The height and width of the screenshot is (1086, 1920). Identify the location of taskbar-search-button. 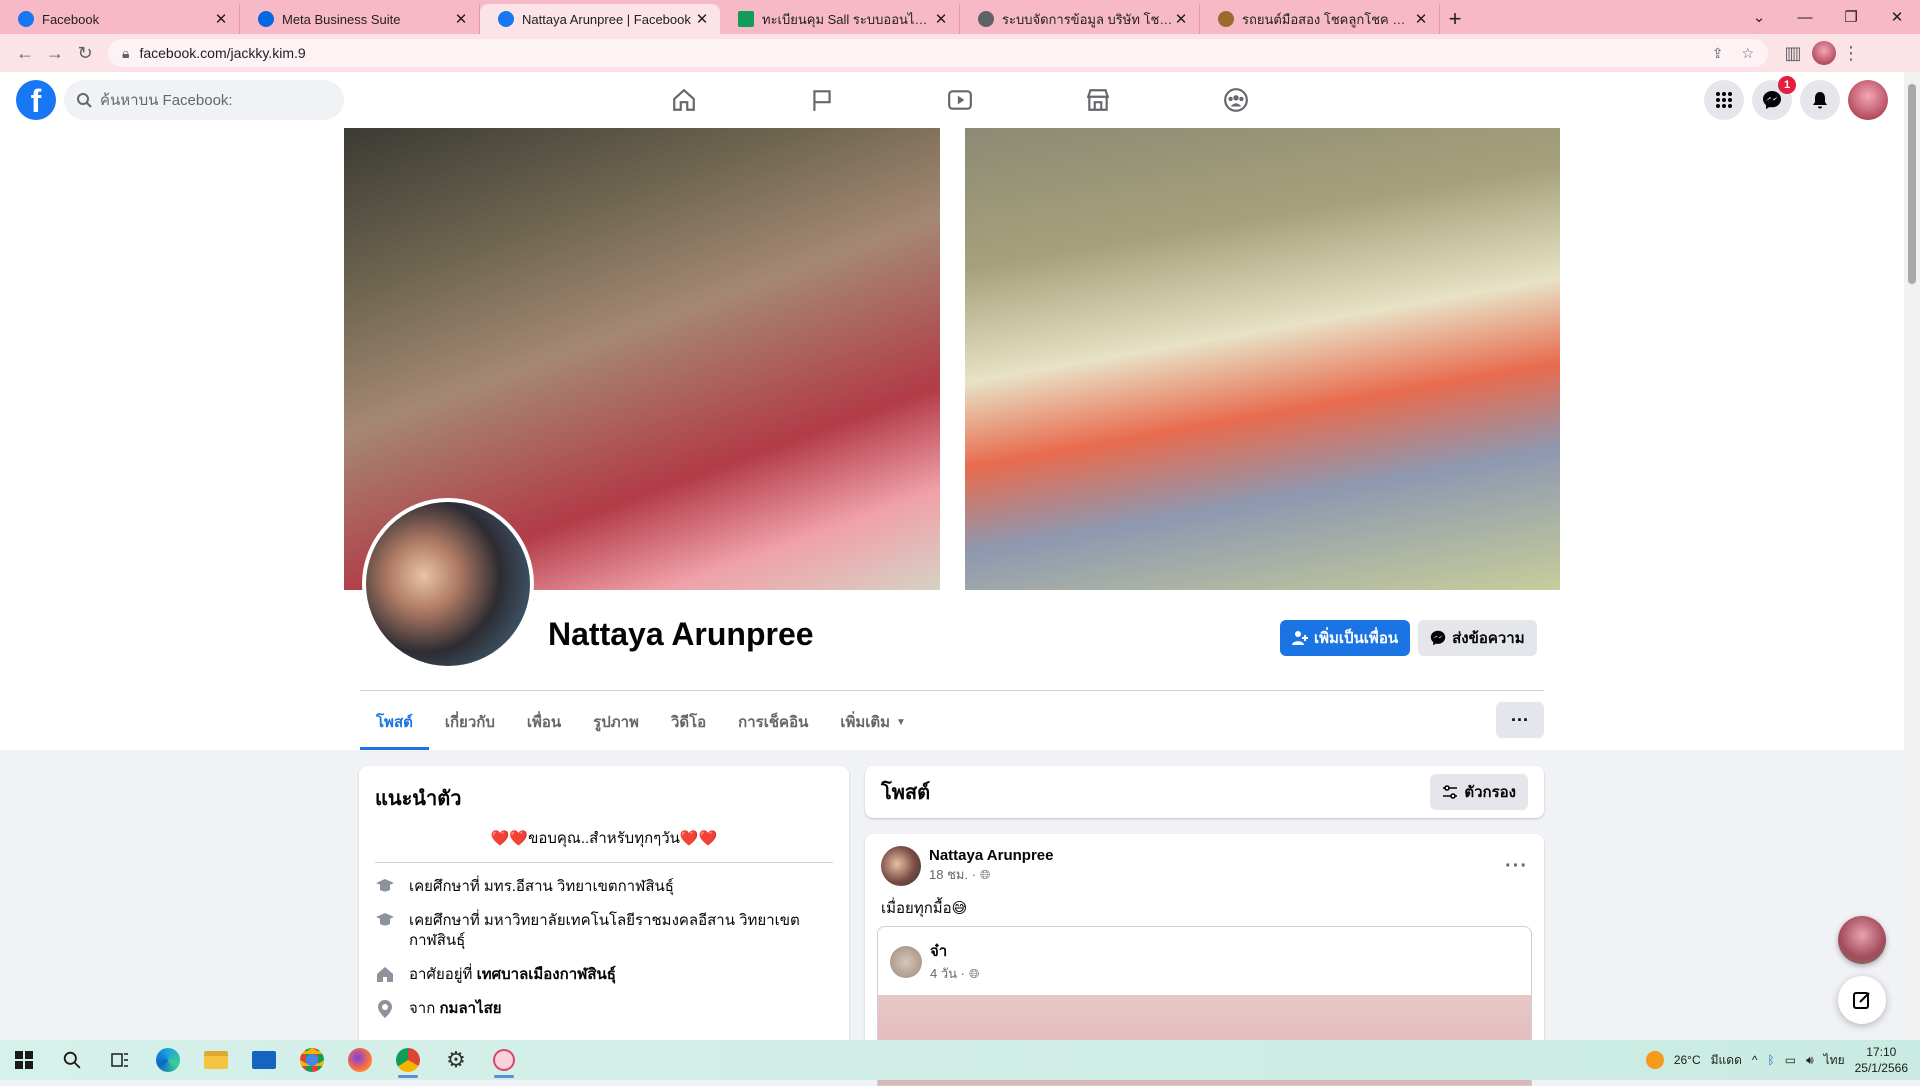
(72, 1060).